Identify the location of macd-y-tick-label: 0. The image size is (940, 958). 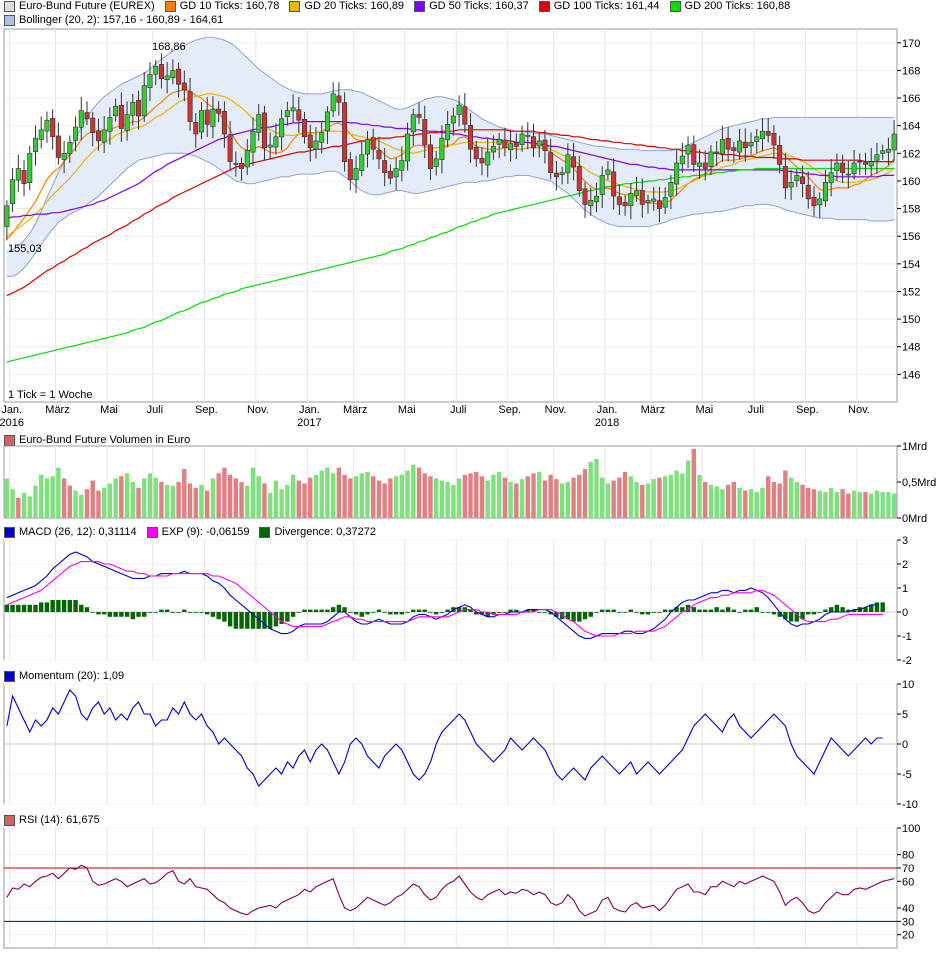
(905, 613).